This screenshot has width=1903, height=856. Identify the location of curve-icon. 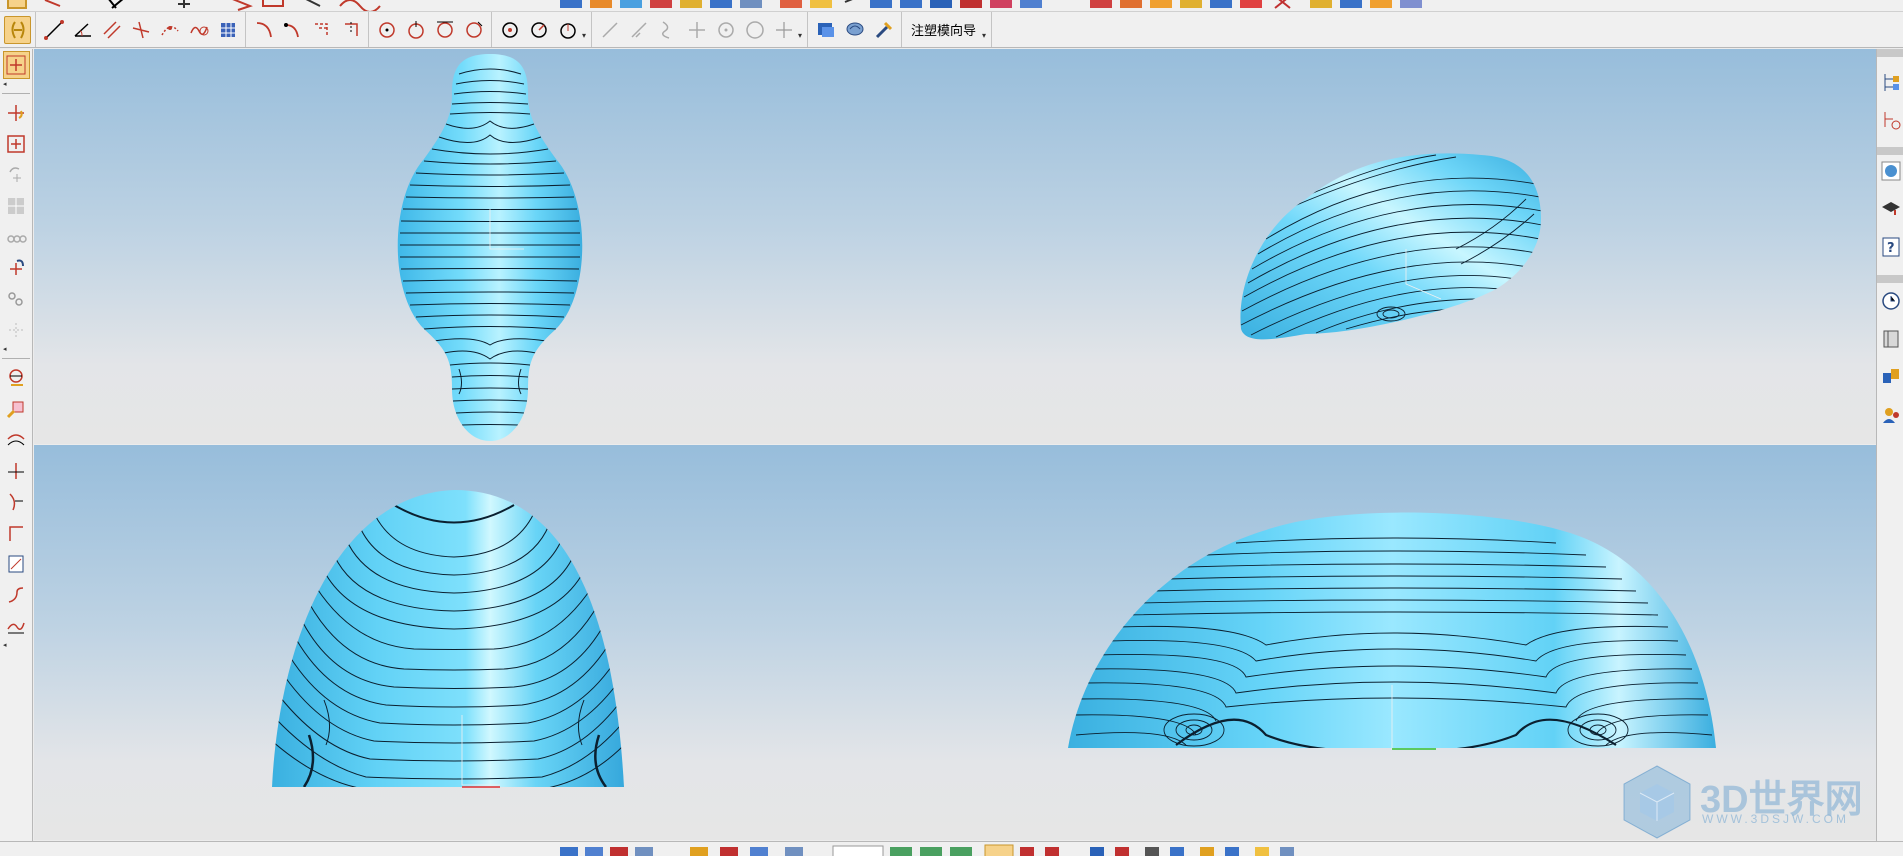
(291, 29).